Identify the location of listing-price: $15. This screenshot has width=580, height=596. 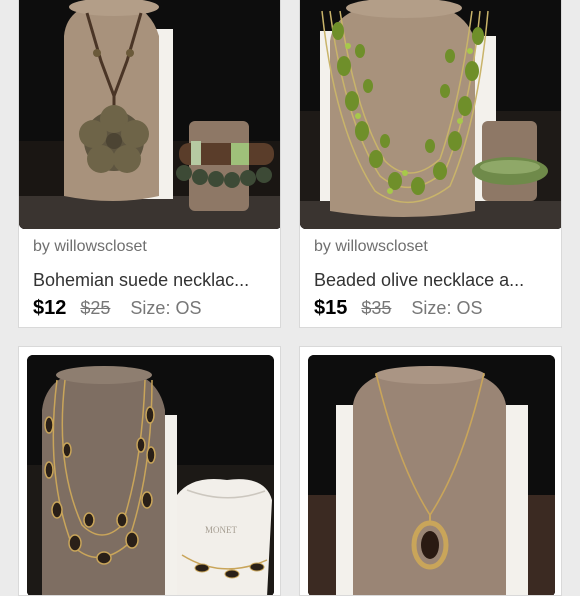
(331, 308).